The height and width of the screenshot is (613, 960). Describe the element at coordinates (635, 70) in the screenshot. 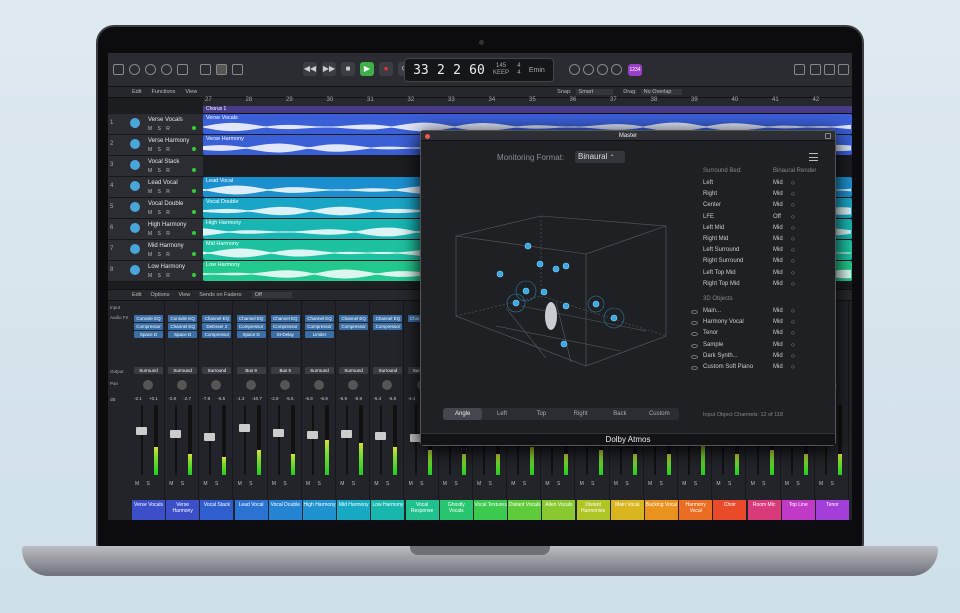

I see `user-badge: 1234` at that location.